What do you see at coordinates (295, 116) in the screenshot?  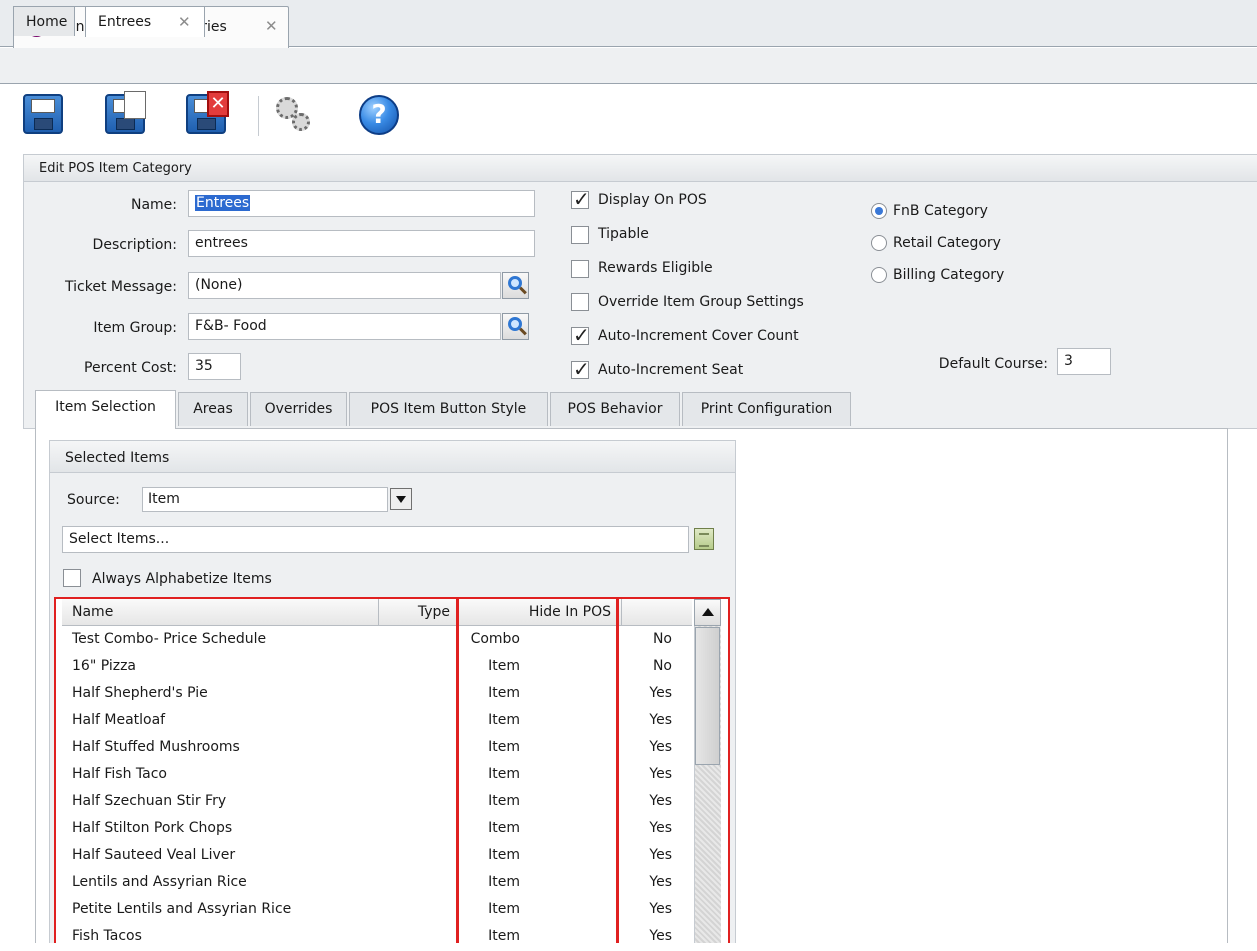 I see `settings-button` at bounding box center [295, 116].